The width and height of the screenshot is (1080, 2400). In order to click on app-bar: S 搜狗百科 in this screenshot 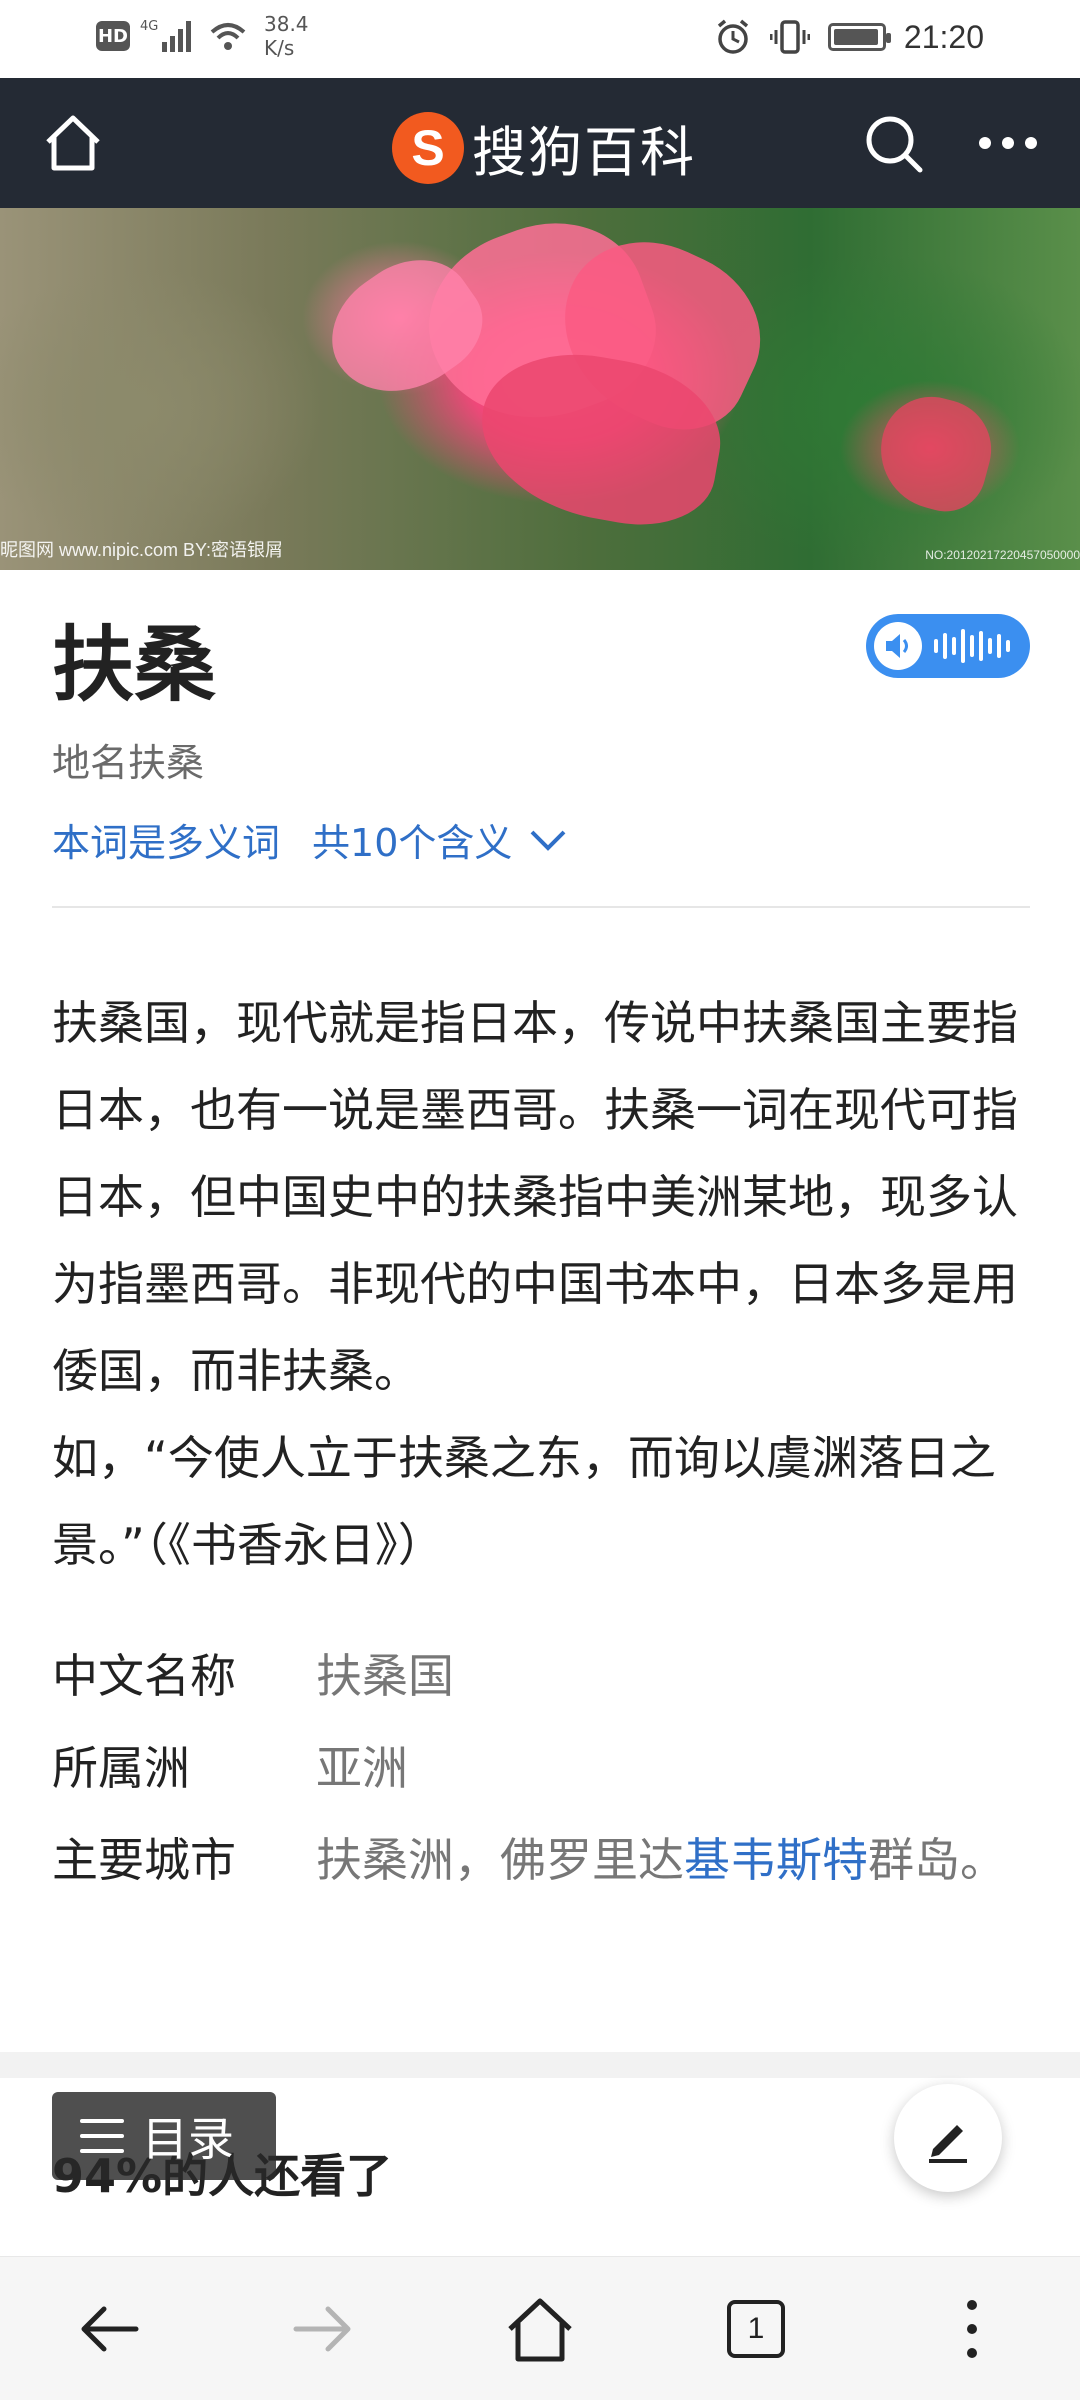, I will do `click(540, 143)`.